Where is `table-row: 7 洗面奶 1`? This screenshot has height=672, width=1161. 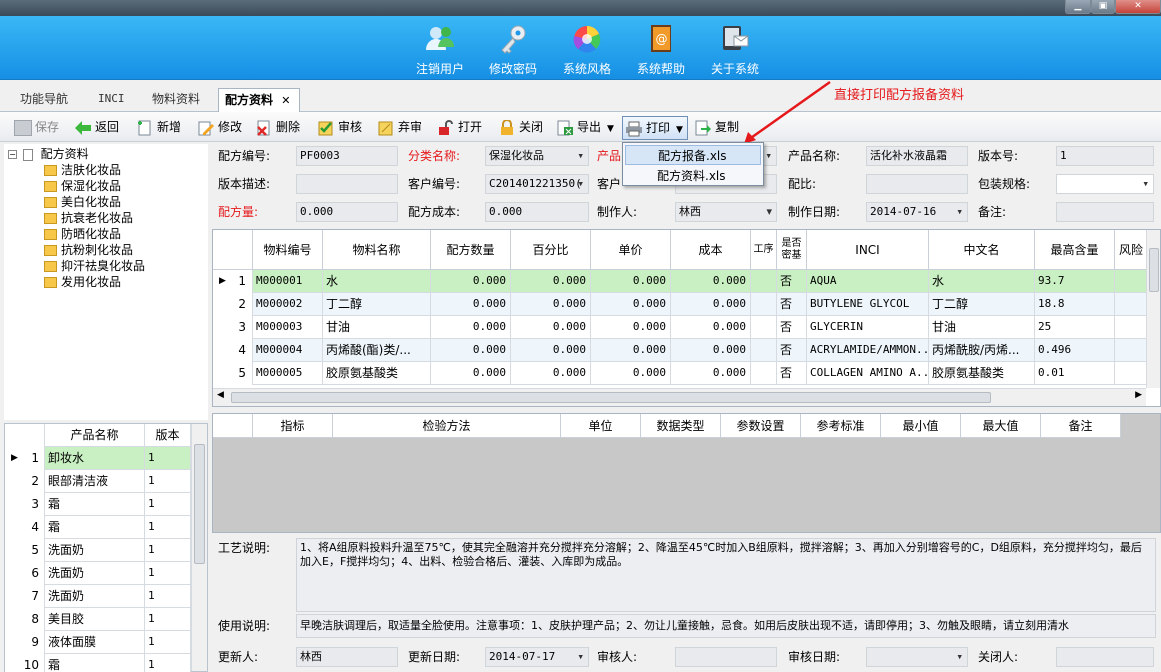
table-row: 7 洗面奶 1 is located at coordinates (98, 596).